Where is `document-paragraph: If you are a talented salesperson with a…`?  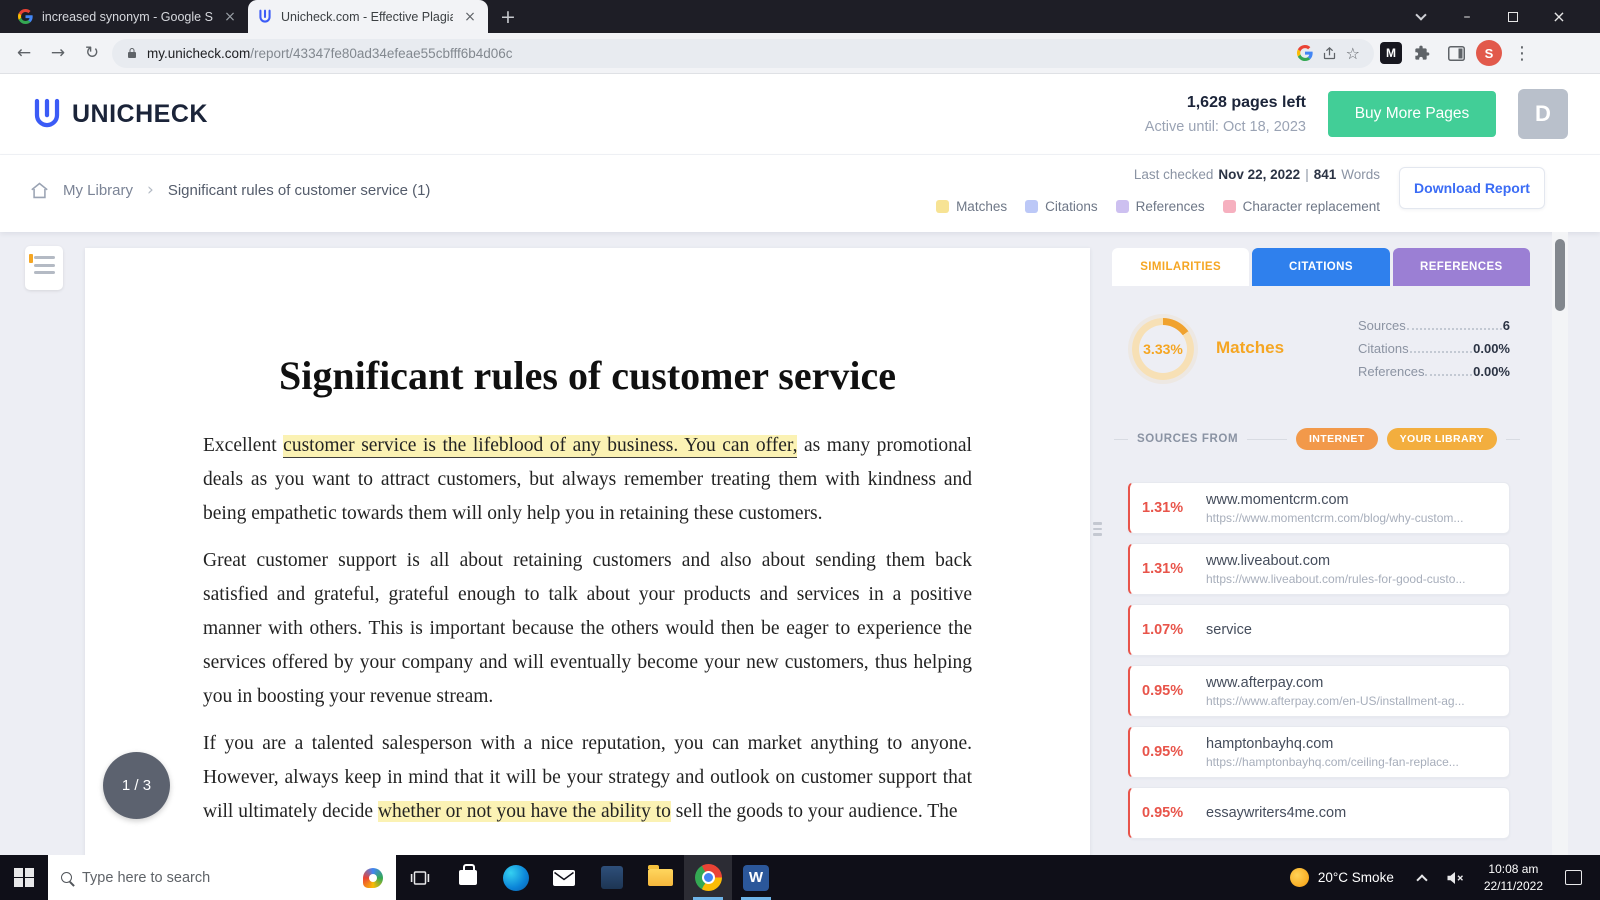 document-paragraph: If you are a talented salesperson with a… is located at coordinates (587, 778).